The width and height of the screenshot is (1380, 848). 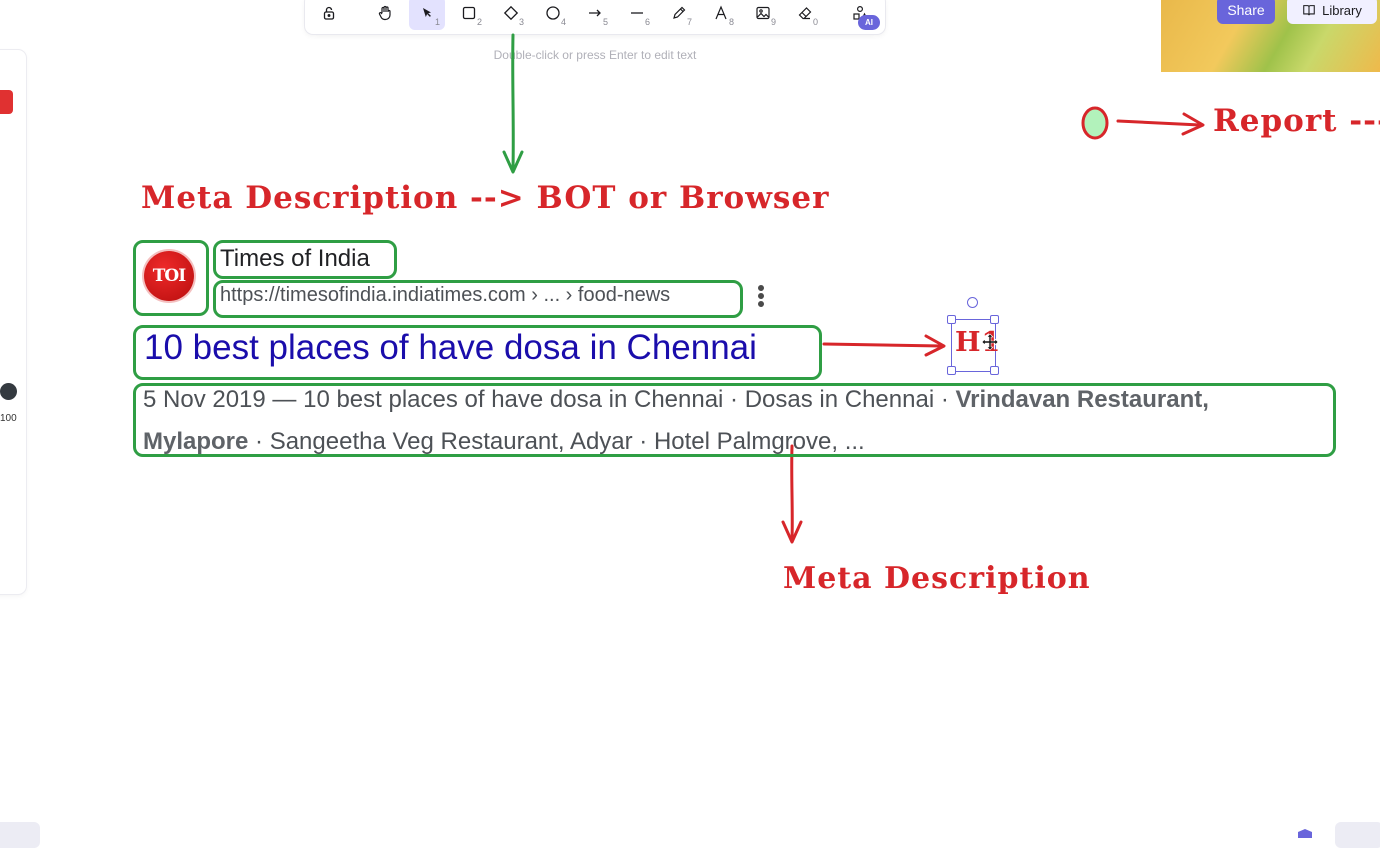 What do you see at coordinates (990, 342) in the screenshot?
I see `move-cursor-icon` at bounding box center [990, 342].